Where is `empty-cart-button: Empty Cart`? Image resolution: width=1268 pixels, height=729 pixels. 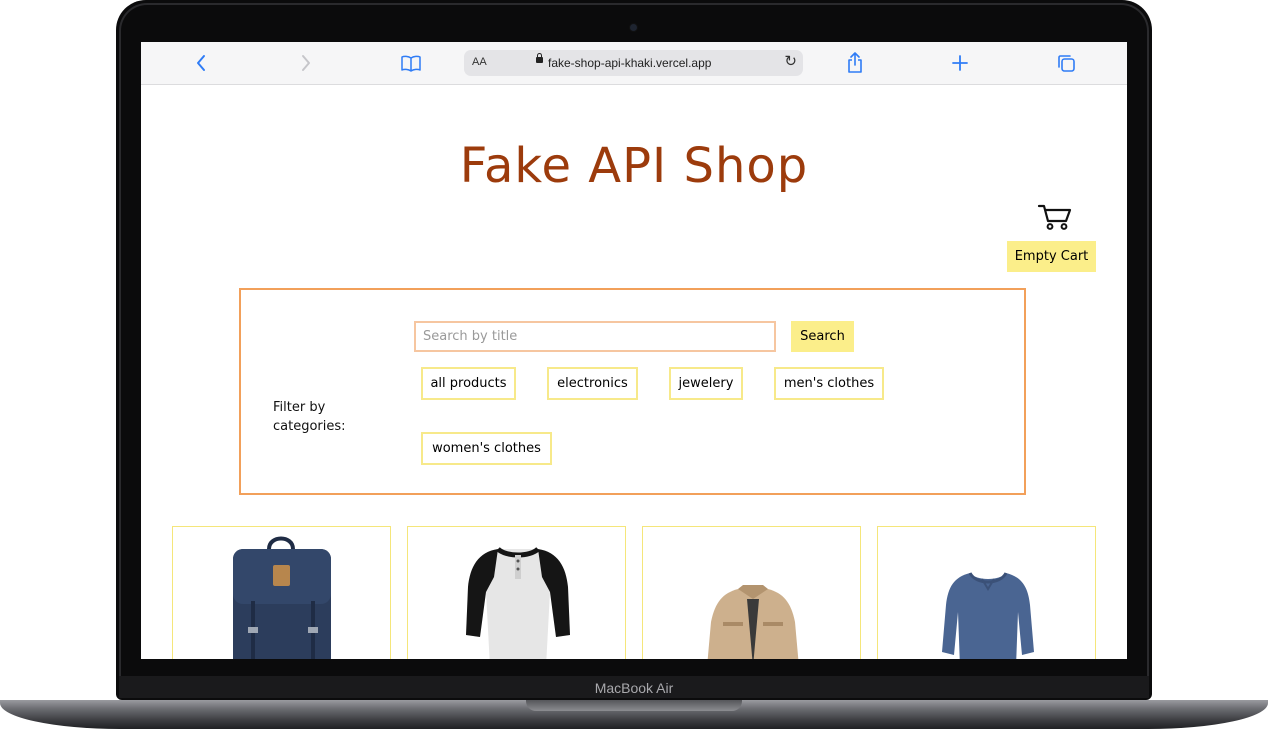
empty-cart-button: Empty Cart is located at coordinates (1051, 256).